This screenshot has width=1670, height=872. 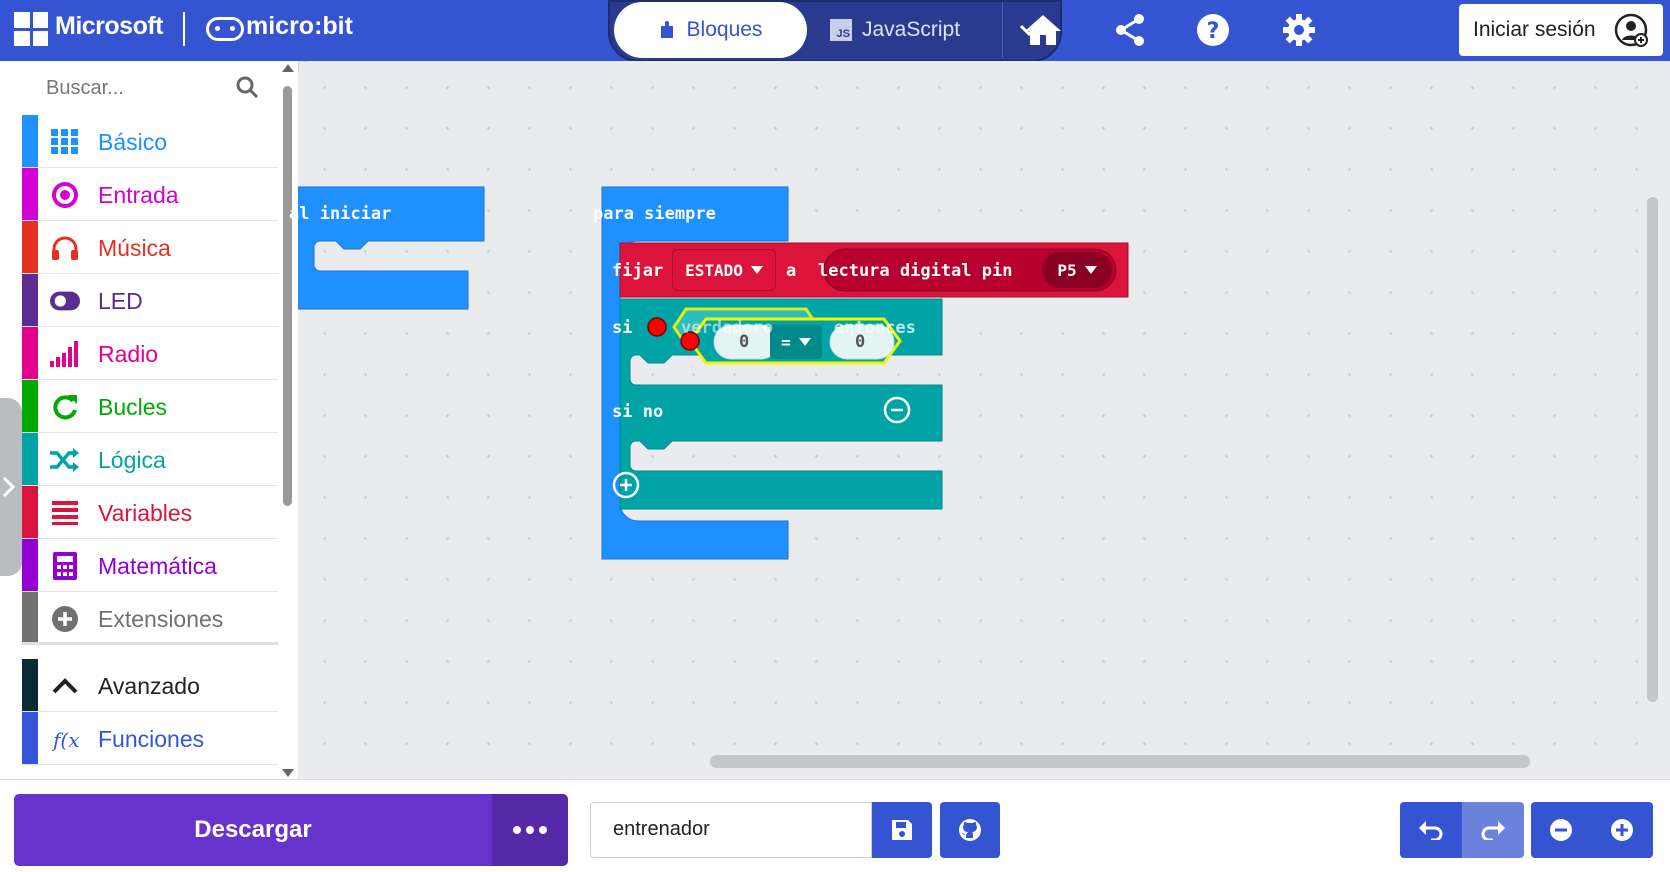 I want to click on user-icon, so click(x=1631, y=30).